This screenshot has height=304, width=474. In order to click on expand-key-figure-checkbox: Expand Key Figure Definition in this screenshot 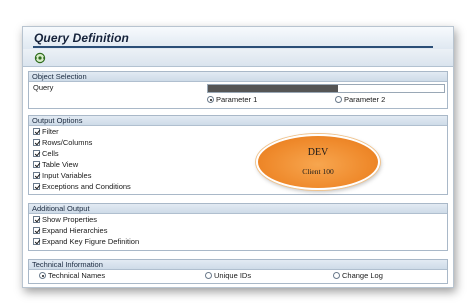, I will do `click(86, 242)`.